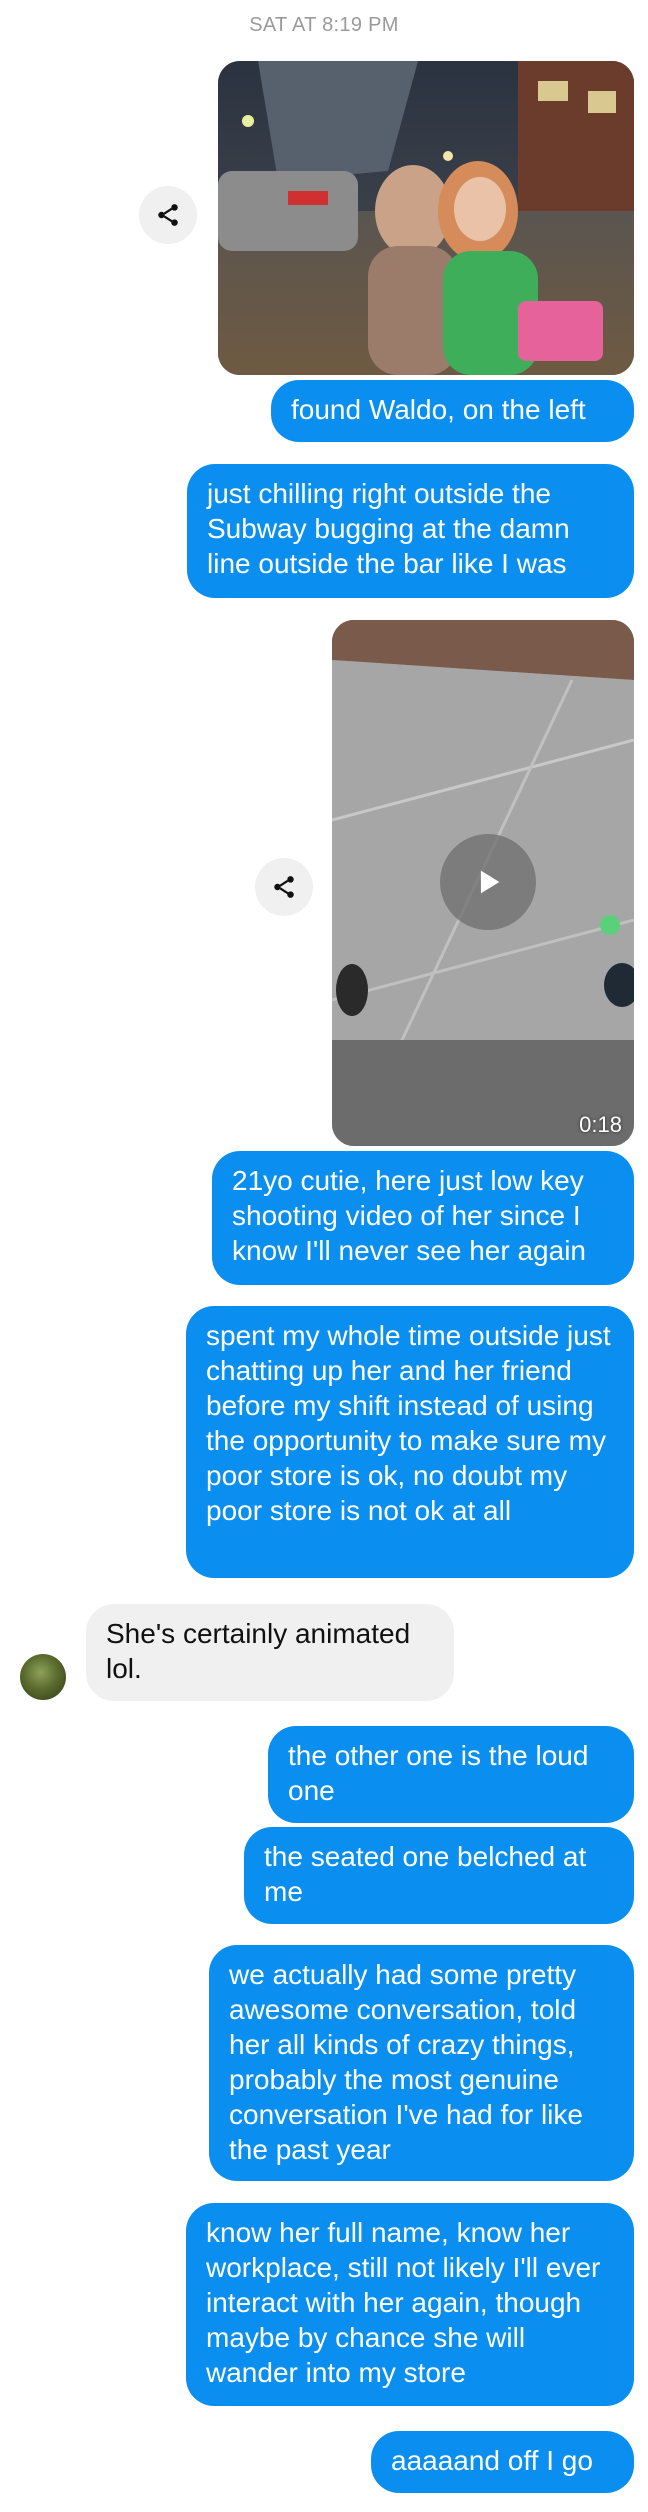 The width and height of the screenshot is (648, 2512). I want to click on share-photo-button, so click(168, 215).